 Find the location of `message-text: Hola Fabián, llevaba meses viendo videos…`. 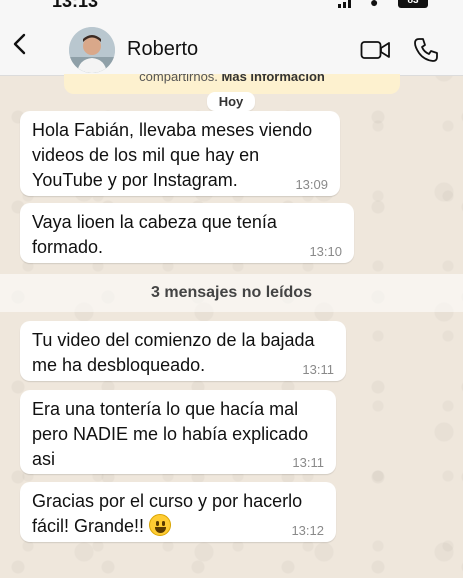

message-text: Hola Fabián, llevaba meses viendo videos… is located at coordinates (172, 155).